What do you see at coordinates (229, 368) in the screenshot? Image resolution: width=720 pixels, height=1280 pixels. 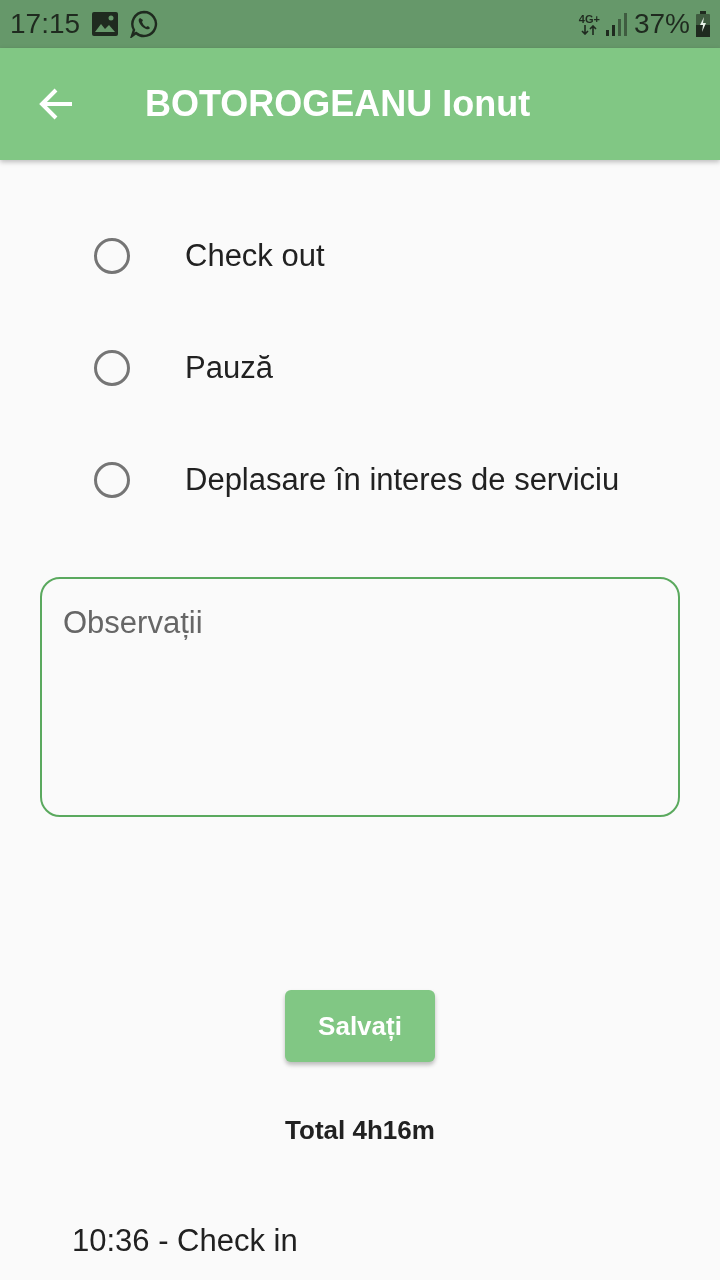 I see `radio-label: Pauză` at bounding box center [229, 368].